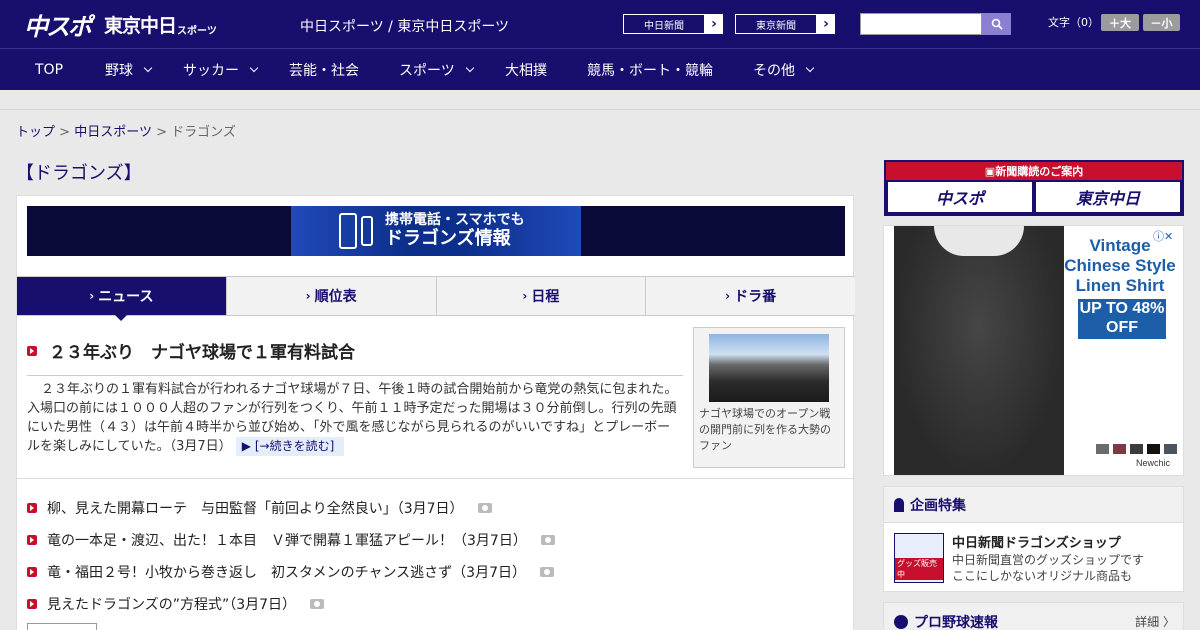  I want to click on shop-thumbnail: グッズ販売中, so click(919, 558).